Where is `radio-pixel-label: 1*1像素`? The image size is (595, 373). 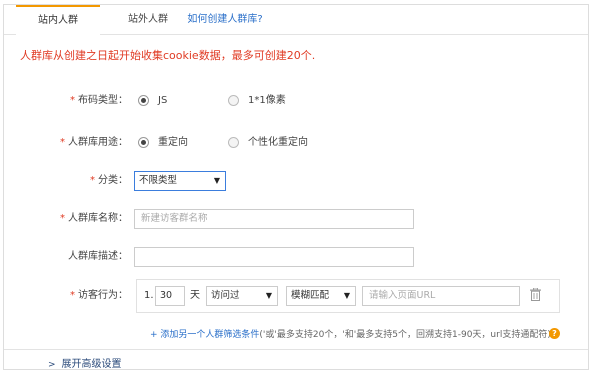 radio-pixel-label: 1*1像素 is located at coordinates (267, 100).